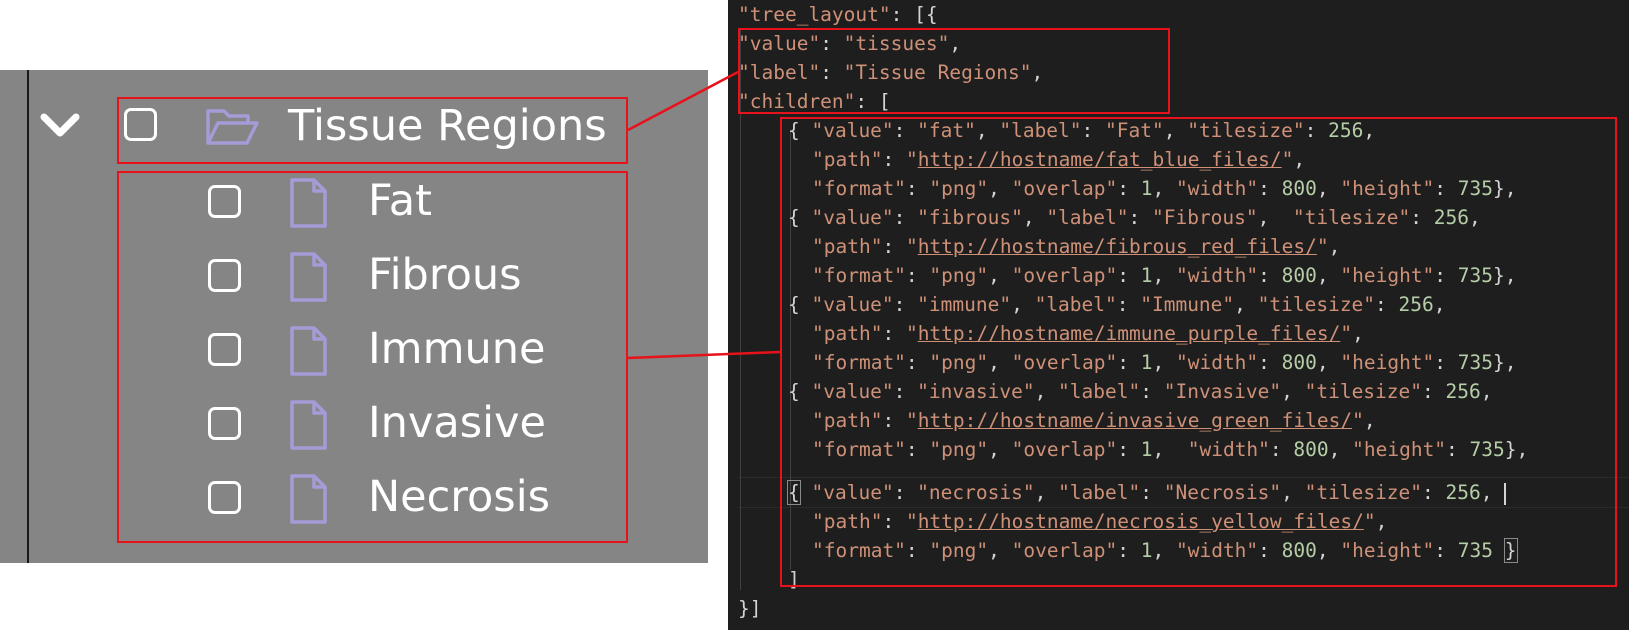  I want to click on checkbox-invasive, so click(224, 423).